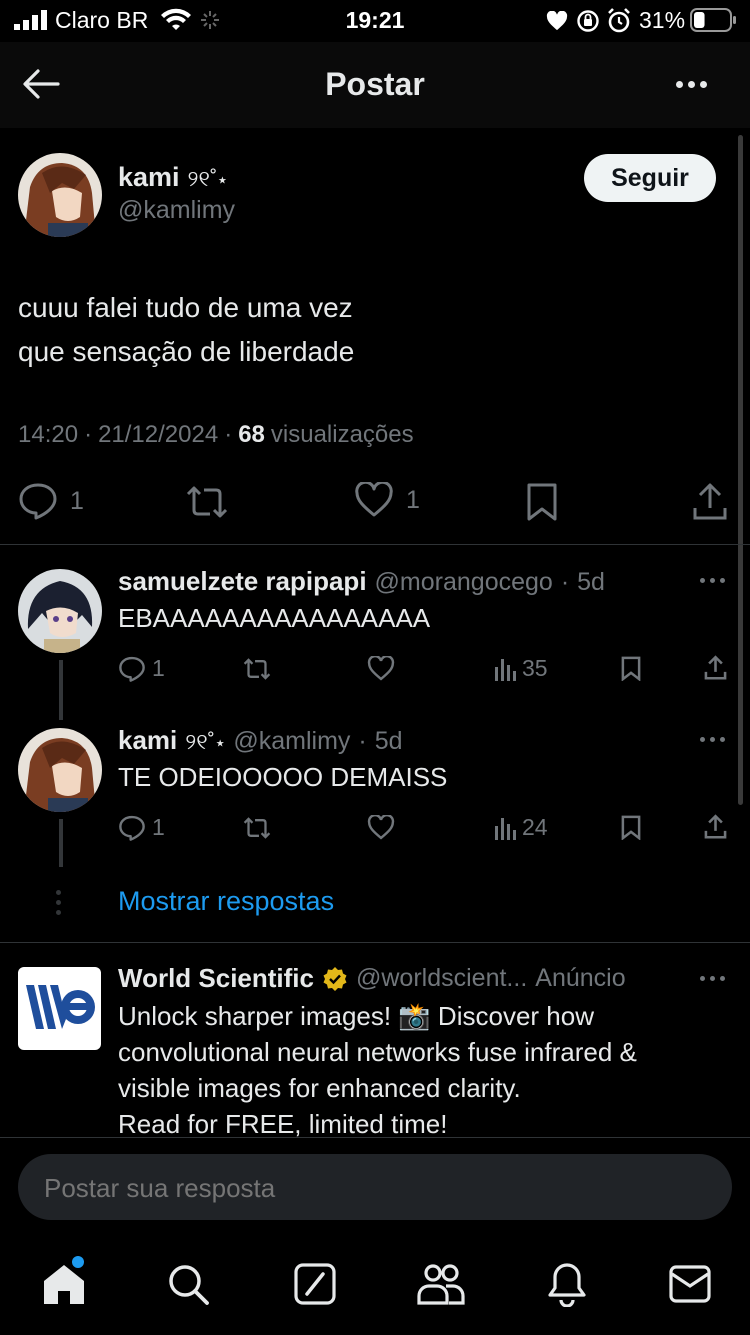 Image resolution: width=750 pixels, height=1335 pixels. I want to click on show-replies-link: Mostrar respostas, so click(226, 901).